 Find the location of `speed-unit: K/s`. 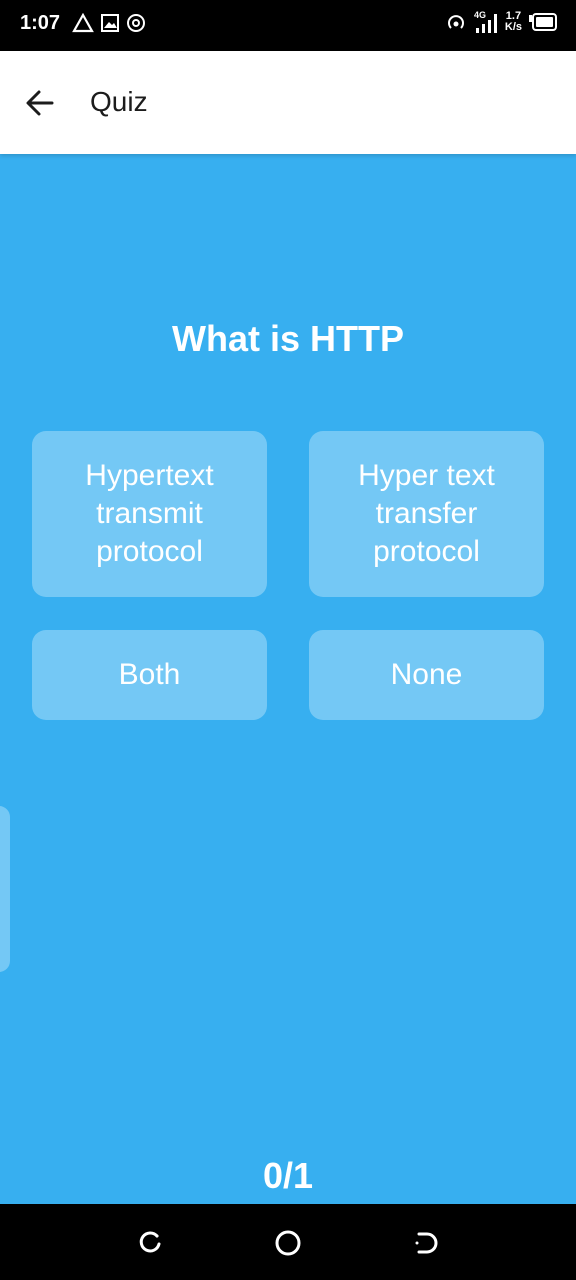

speed-unit: K/s is located at coordinates (513, 27).